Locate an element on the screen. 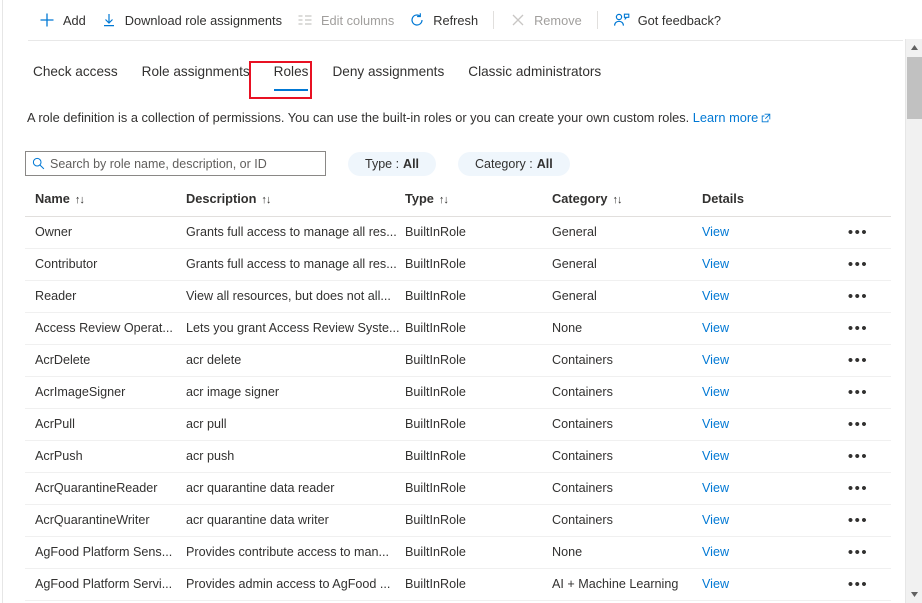  cell-category: Containers is located at coordinates (582, 392).